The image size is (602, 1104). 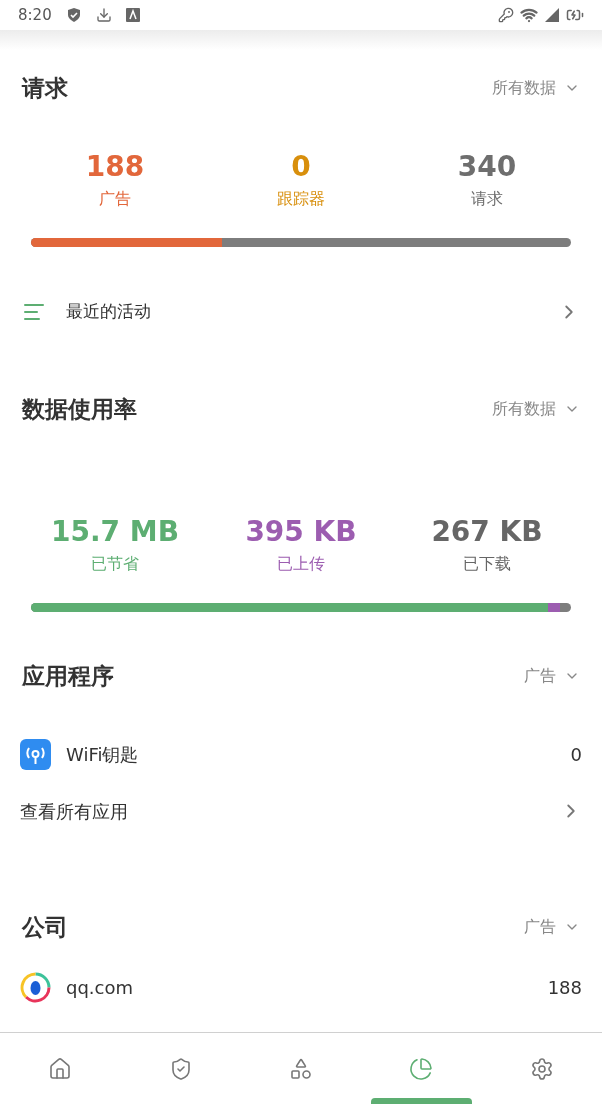 I want to click on section-title: 公司, so click(x=45, y=927).